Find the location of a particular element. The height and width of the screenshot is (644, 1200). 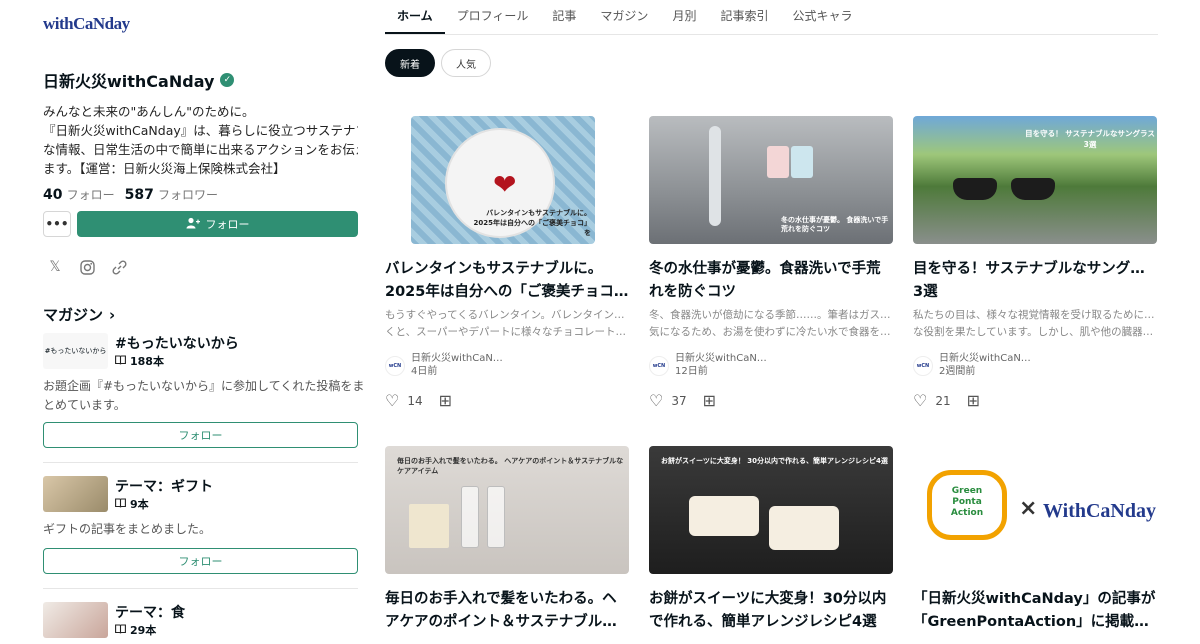

article-thumbnail: Green Ponta Action × WithCaNday is located at coordinates (1035, 510).